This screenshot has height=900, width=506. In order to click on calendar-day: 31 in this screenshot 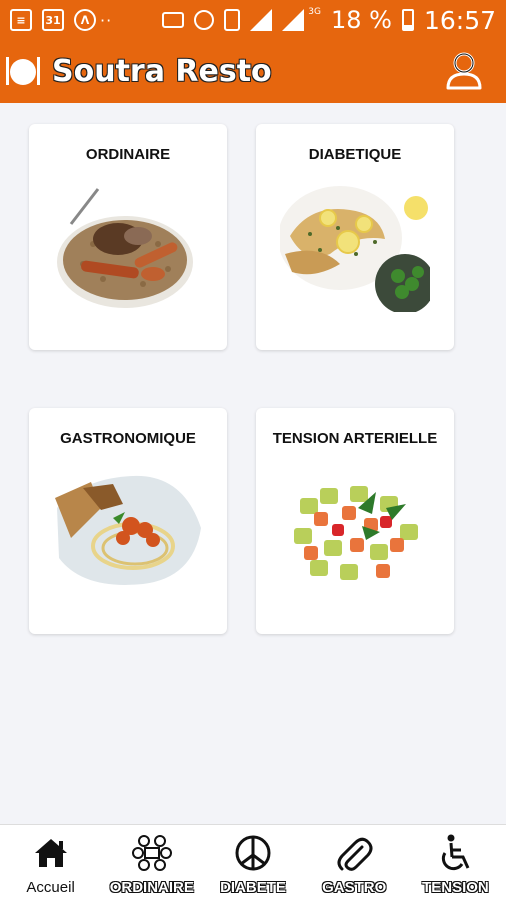, I will do `click(53, 20)`.